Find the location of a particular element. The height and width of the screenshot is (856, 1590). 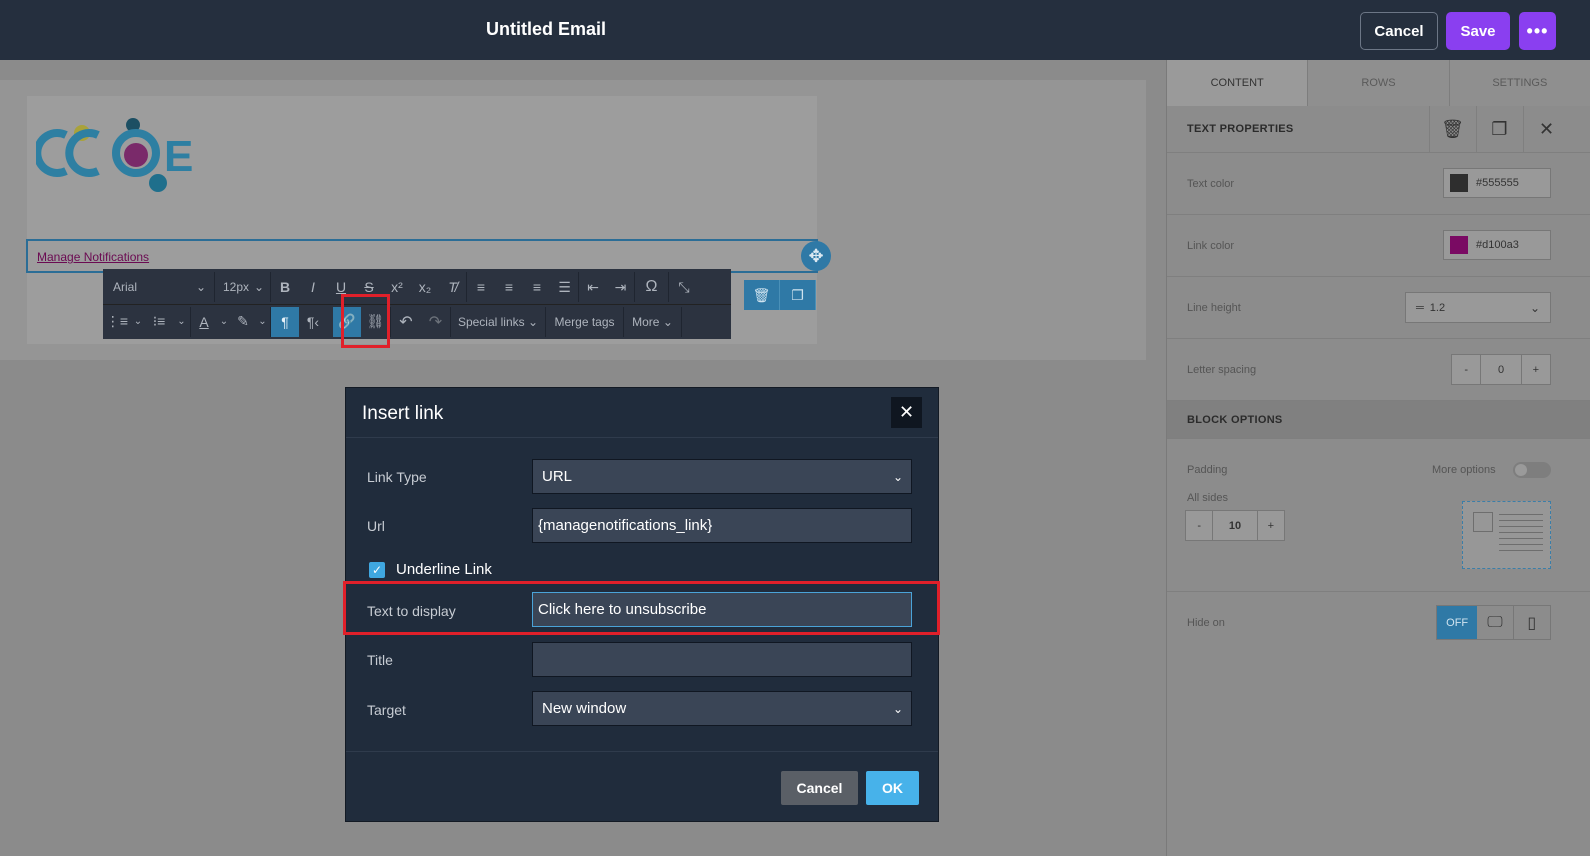

padding-minus: - is located at coordinates (1200, 525).